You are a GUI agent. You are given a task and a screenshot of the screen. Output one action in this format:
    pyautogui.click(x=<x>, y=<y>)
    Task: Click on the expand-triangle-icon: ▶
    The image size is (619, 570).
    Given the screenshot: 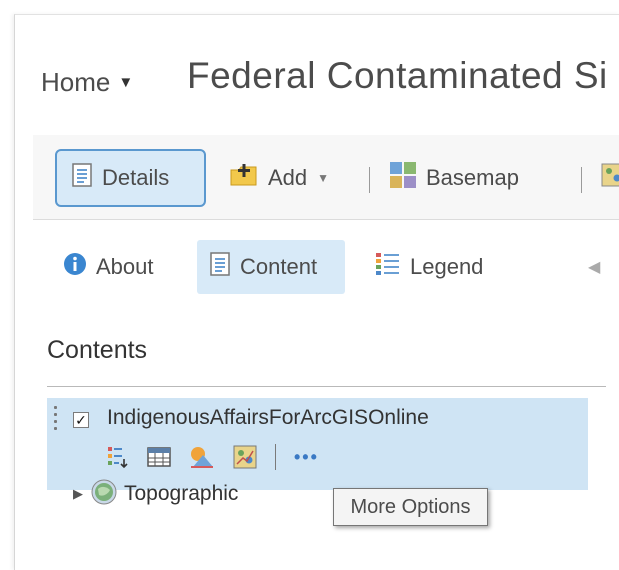 What is the action you would take?
    pyautogui.click(x=78, y=494)
    